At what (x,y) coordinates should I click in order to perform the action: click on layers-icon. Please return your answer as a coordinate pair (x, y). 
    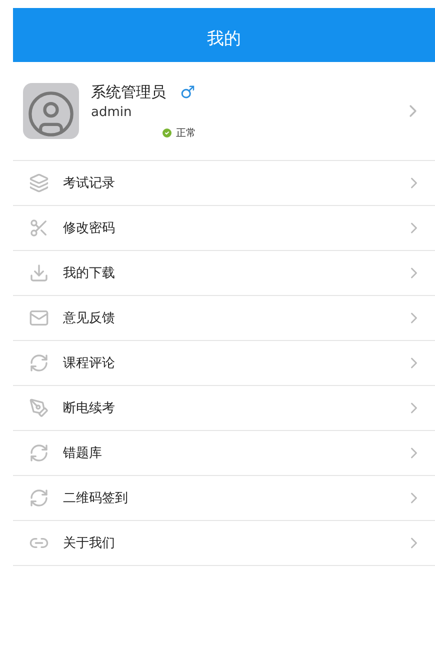
    Looking at the image, I should click on (39, 183).